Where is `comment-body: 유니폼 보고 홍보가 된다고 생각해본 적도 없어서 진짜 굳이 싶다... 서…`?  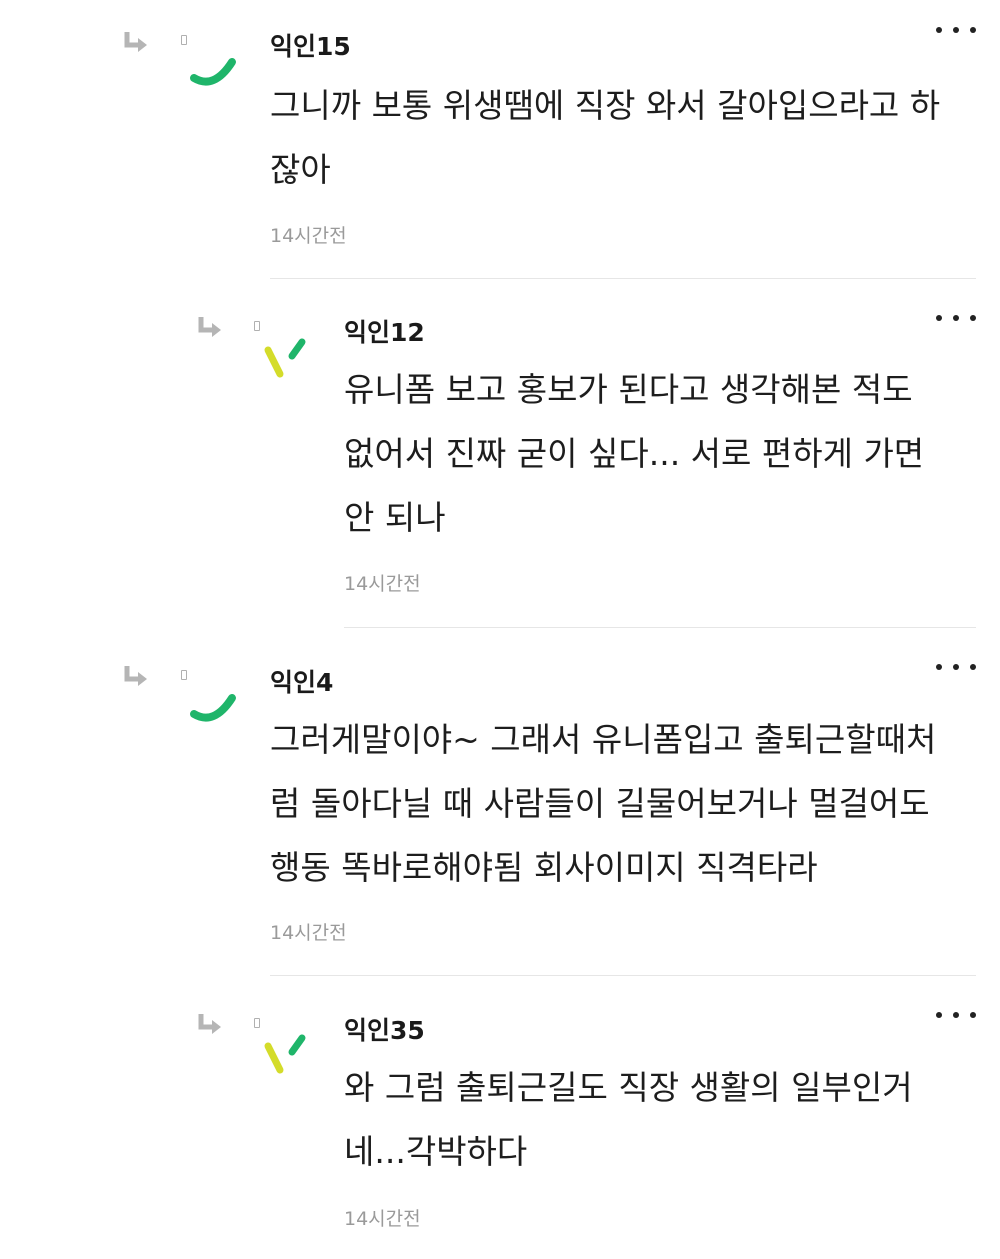
comment-body: 유니폼 보고 홍보가 된다고 생각해본 적도 없어서 진짜 굳이 싶다... 서… is located at coordinates (634, 454).